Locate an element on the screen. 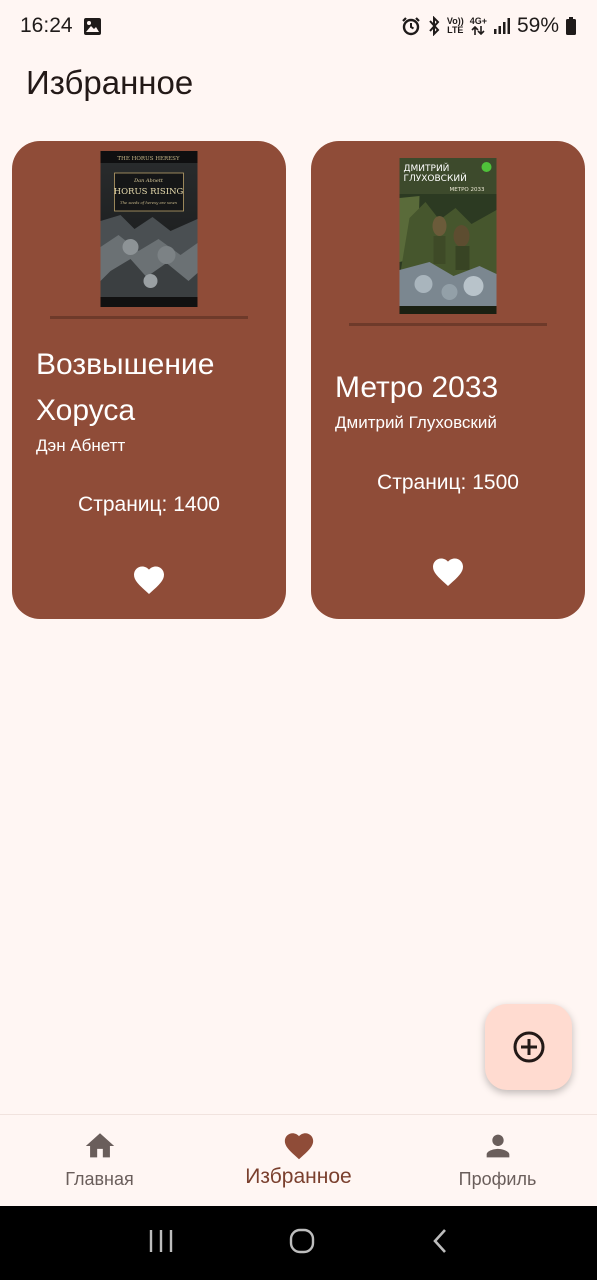 The width and height of the screenshot is (597, 1280). nav-label-profile: Профиль is located at coordinates (497, 1179).